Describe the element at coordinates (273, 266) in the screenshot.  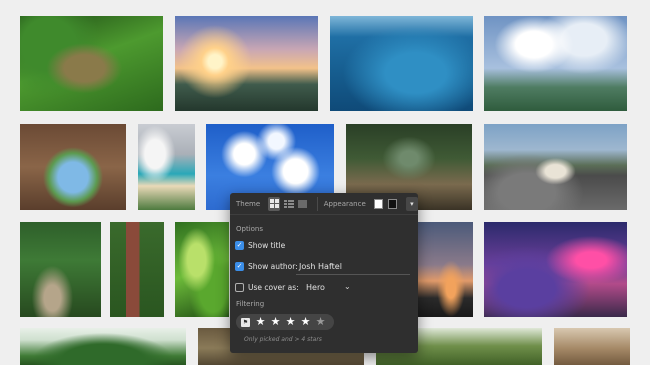
I see `show-author-label: Show author:` at that location.